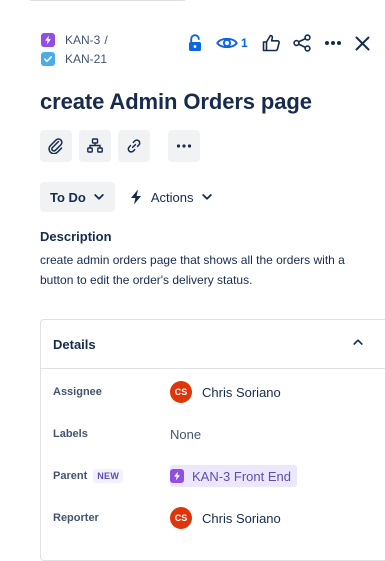 The width and height of the screenshot is (385, 561). What do you see at coordinates (358, 342) in the screenshot?
I see `chevron-up-icon` at bounding box center [358, 342].